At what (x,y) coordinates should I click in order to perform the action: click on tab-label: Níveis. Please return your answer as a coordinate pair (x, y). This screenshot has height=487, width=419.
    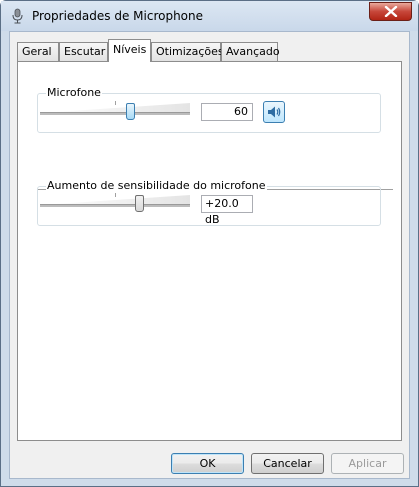
    Looking at the image, I should click on (130, 49).